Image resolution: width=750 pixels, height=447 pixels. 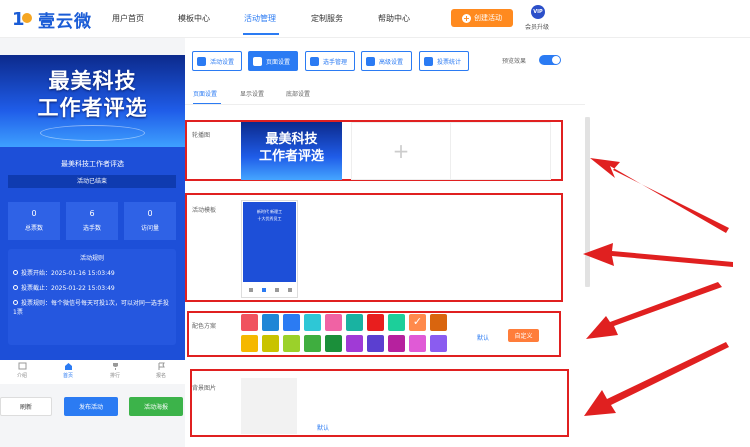 I want to click on template-thumb-line2: 十大优秀员工, so click(x=269, y=218).